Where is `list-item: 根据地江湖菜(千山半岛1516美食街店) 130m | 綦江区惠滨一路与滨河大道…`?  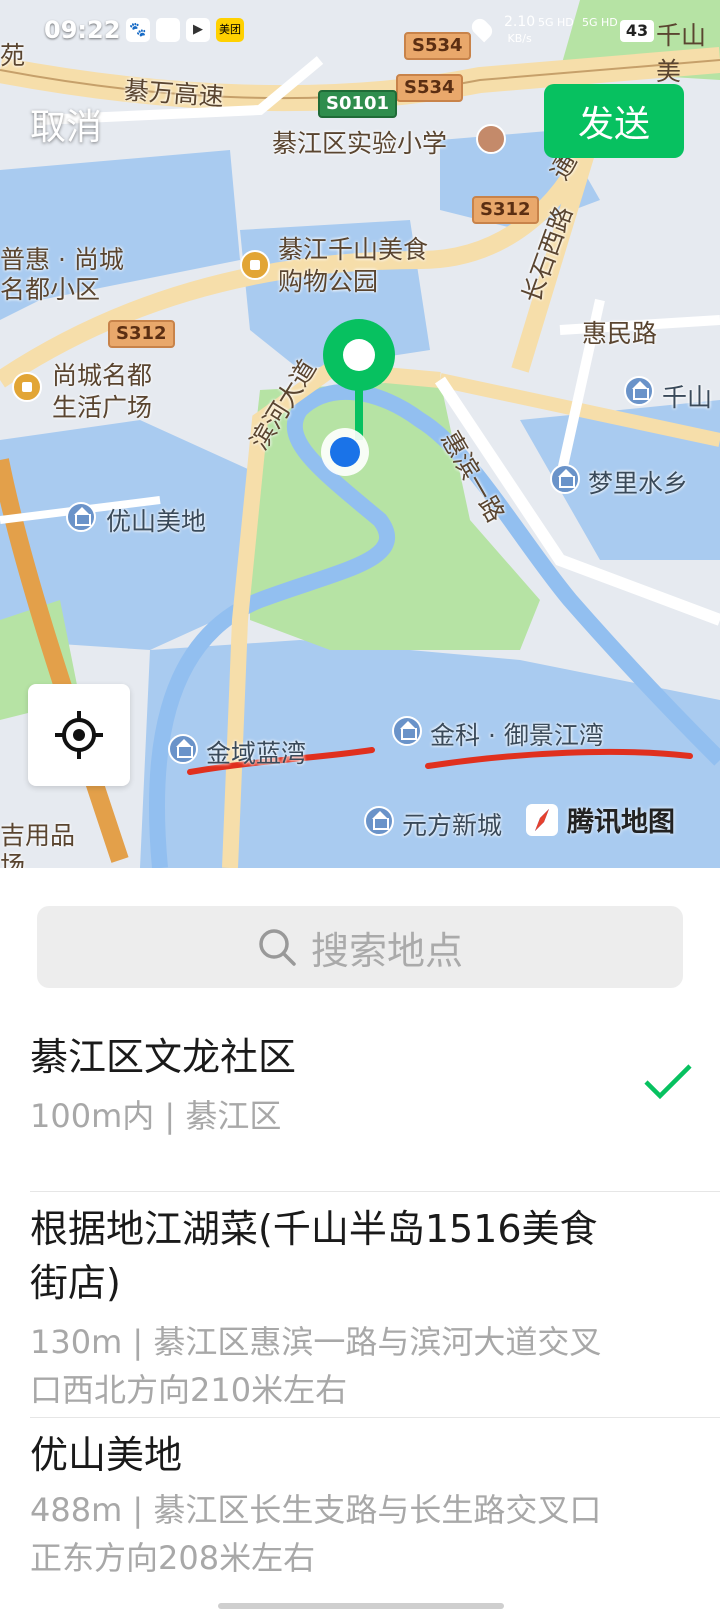 list-item: 根据地江湖菜(千山半岛1516美食街店) 130m | 綦江区惠滨一路与滨河大道… is located at coordinates (375, 1306).